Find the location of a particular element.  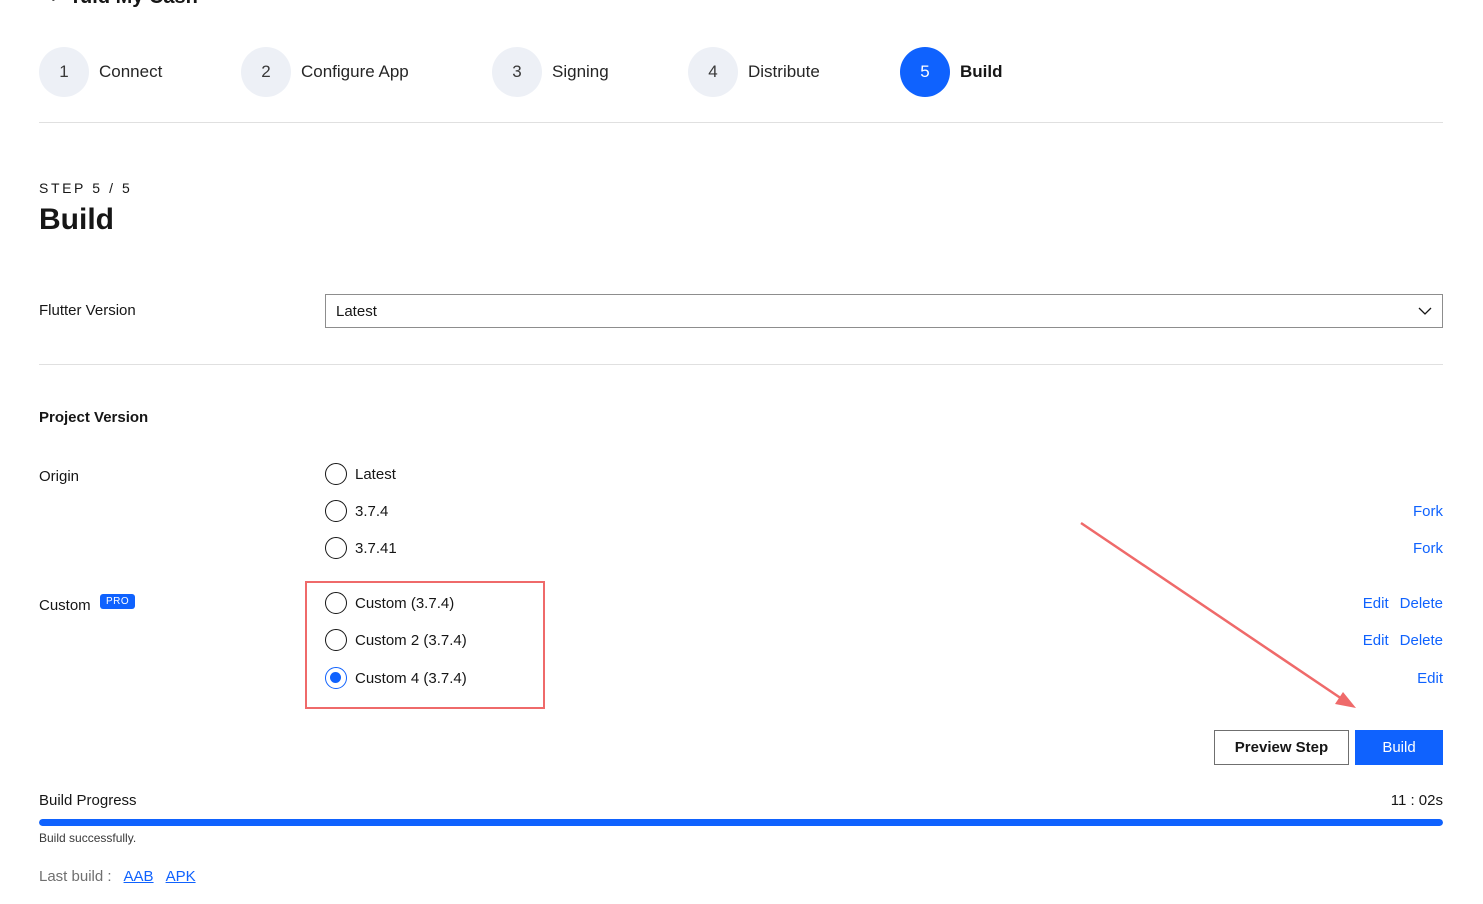

app-header: ‹ Tuid My Cash is located at coordinates (124, 4).